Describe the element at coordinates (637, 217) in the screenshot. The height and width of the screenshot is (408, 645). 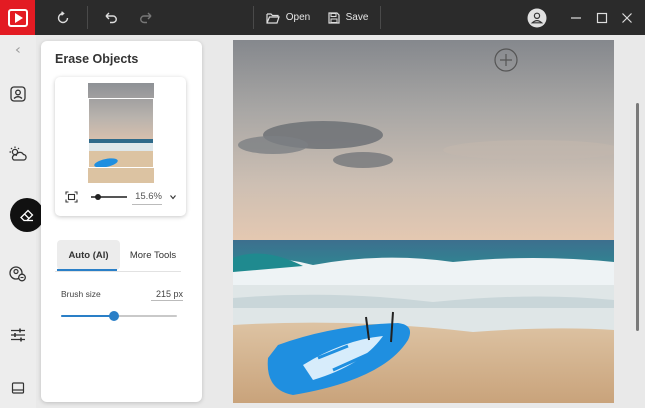
I see `vertical-scrollbar` at that location.